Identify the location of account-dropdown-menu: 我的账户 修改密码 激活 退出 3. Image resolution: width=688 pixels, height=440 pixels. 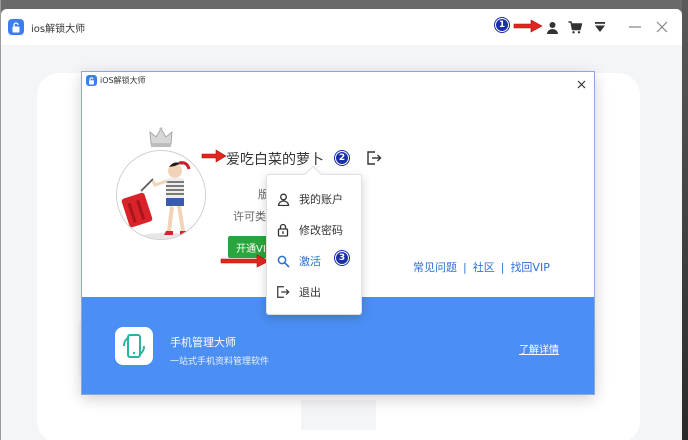
(314, 240).